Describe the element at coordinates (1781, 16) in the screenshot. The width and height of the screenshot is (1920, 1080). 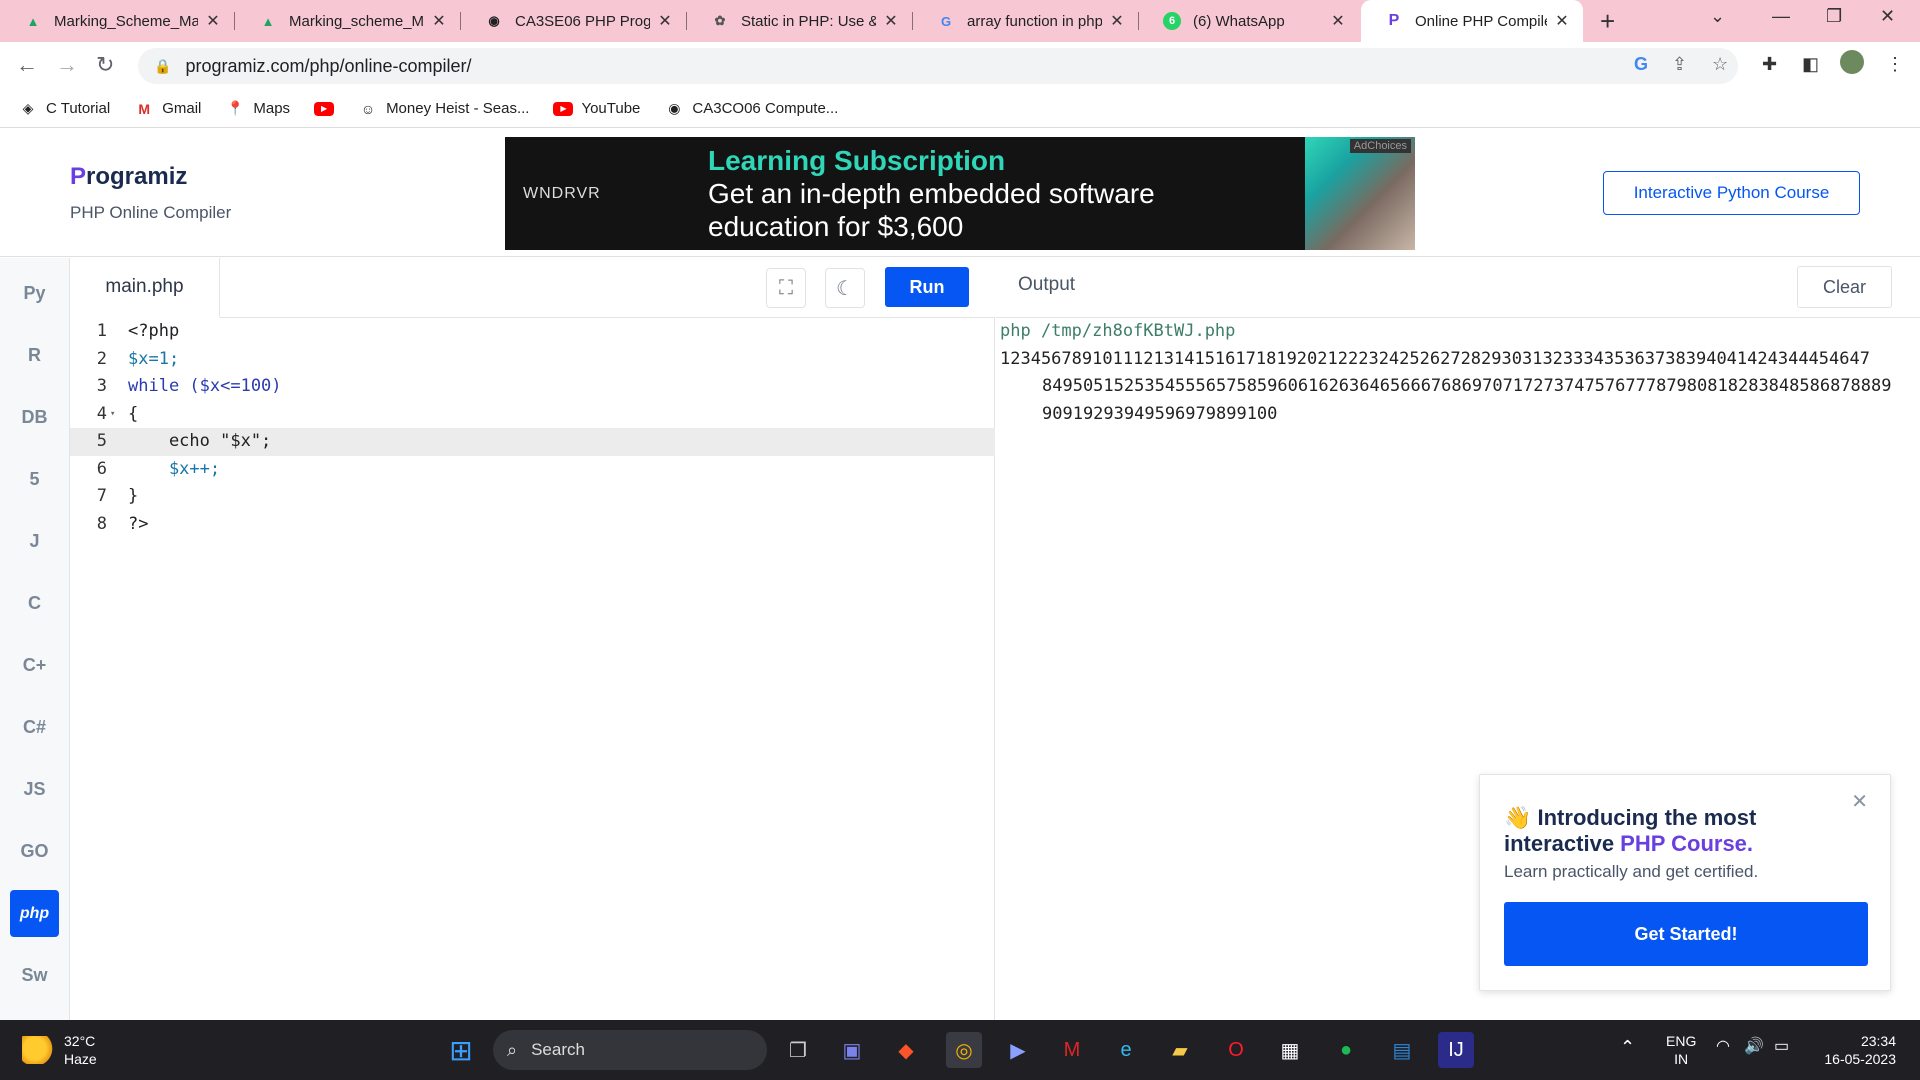
I see `minimize-icon: —` at that location.